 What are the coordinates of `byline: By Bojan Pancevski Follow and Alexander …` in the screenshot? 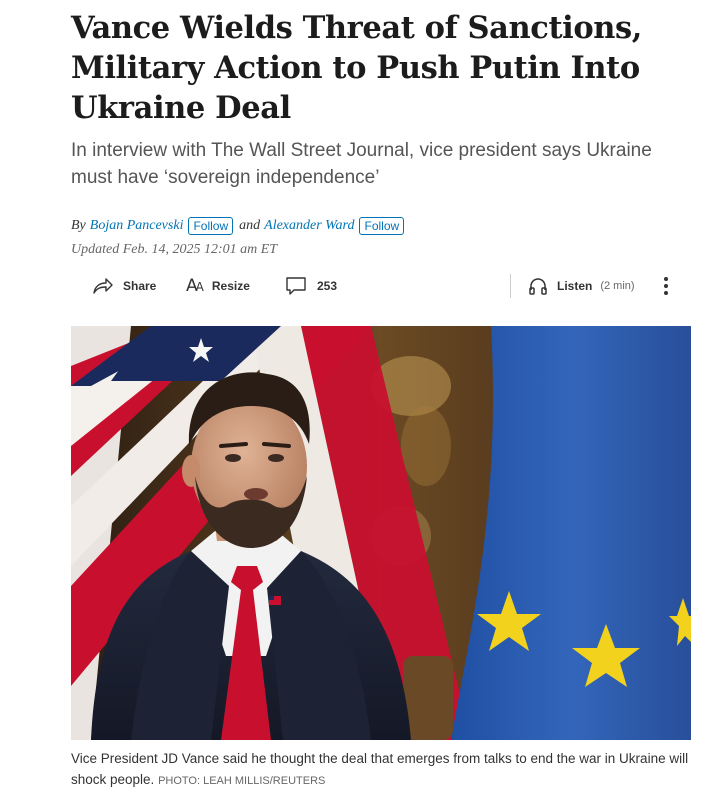 It's located at (381, 226).